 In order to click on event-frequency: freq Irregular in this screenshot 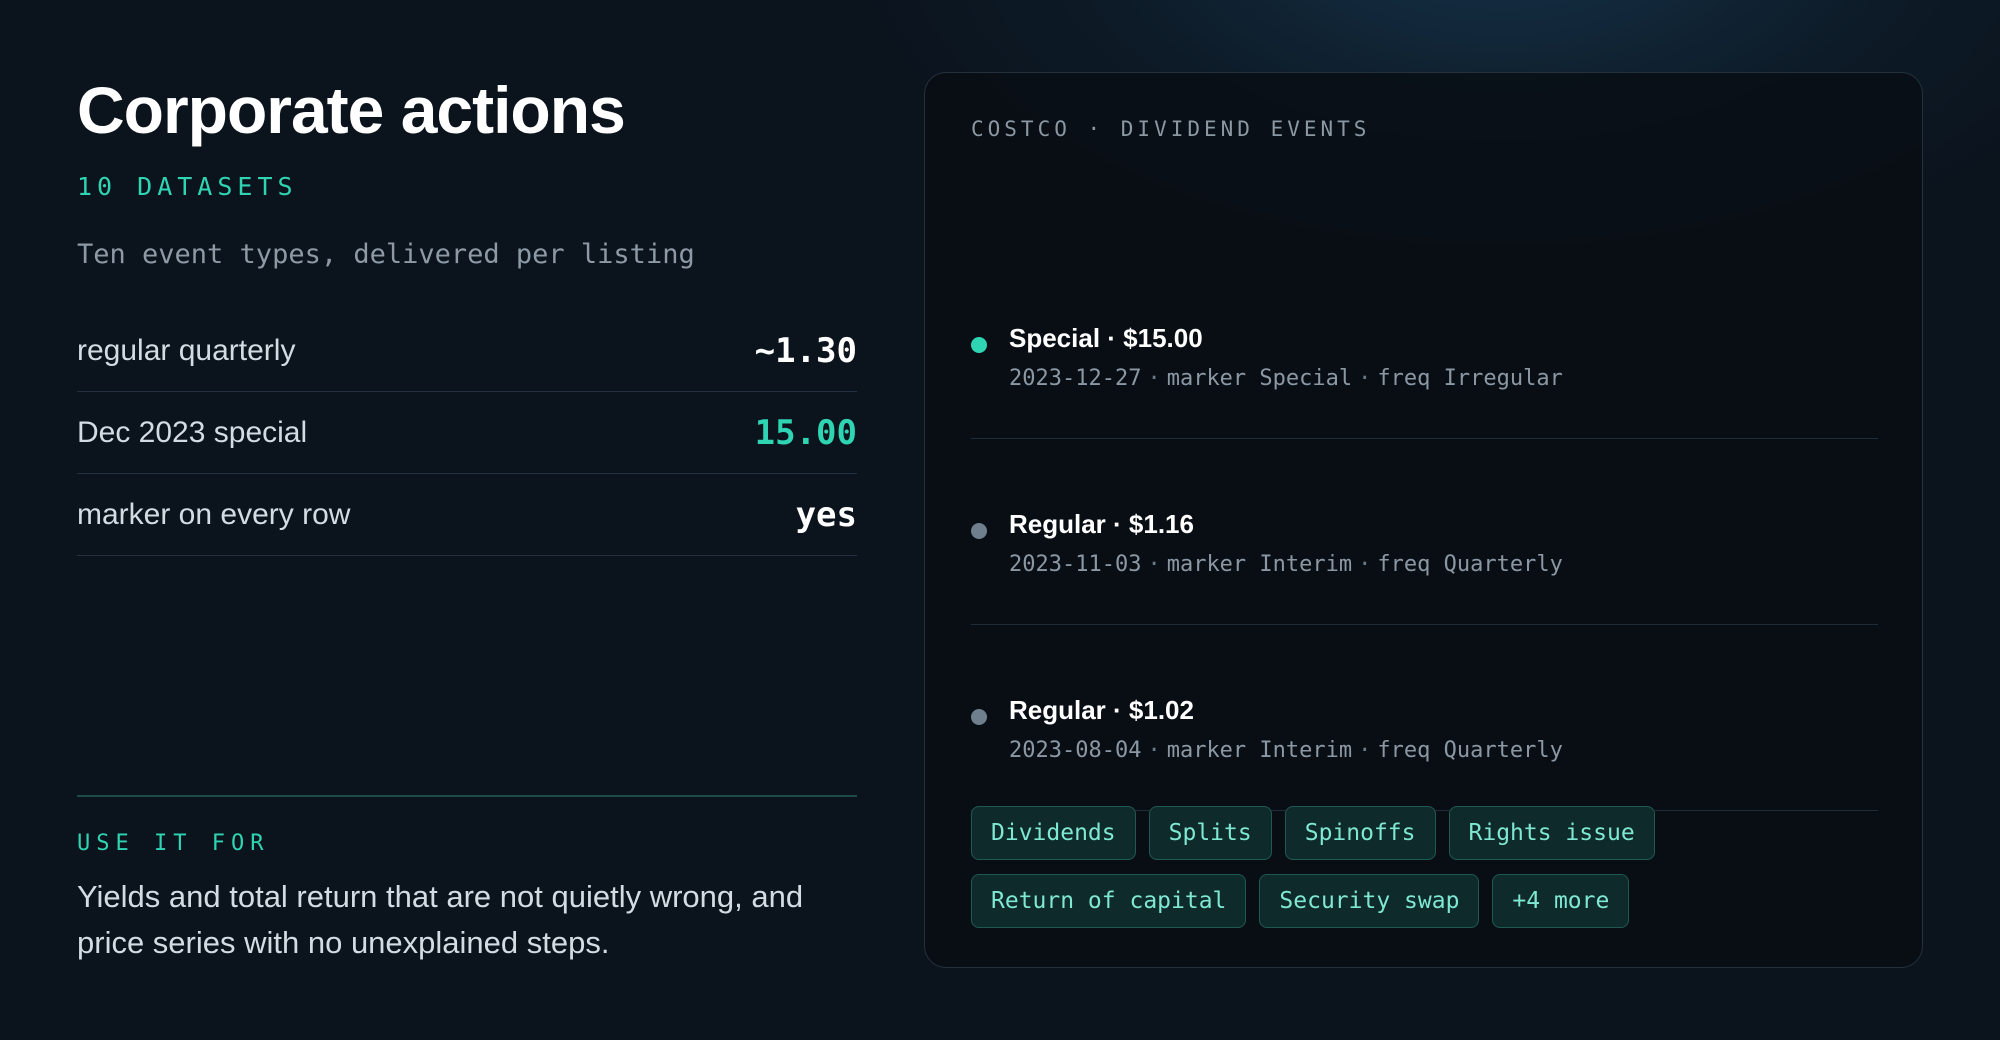, I will do `click(1470, 378)`.